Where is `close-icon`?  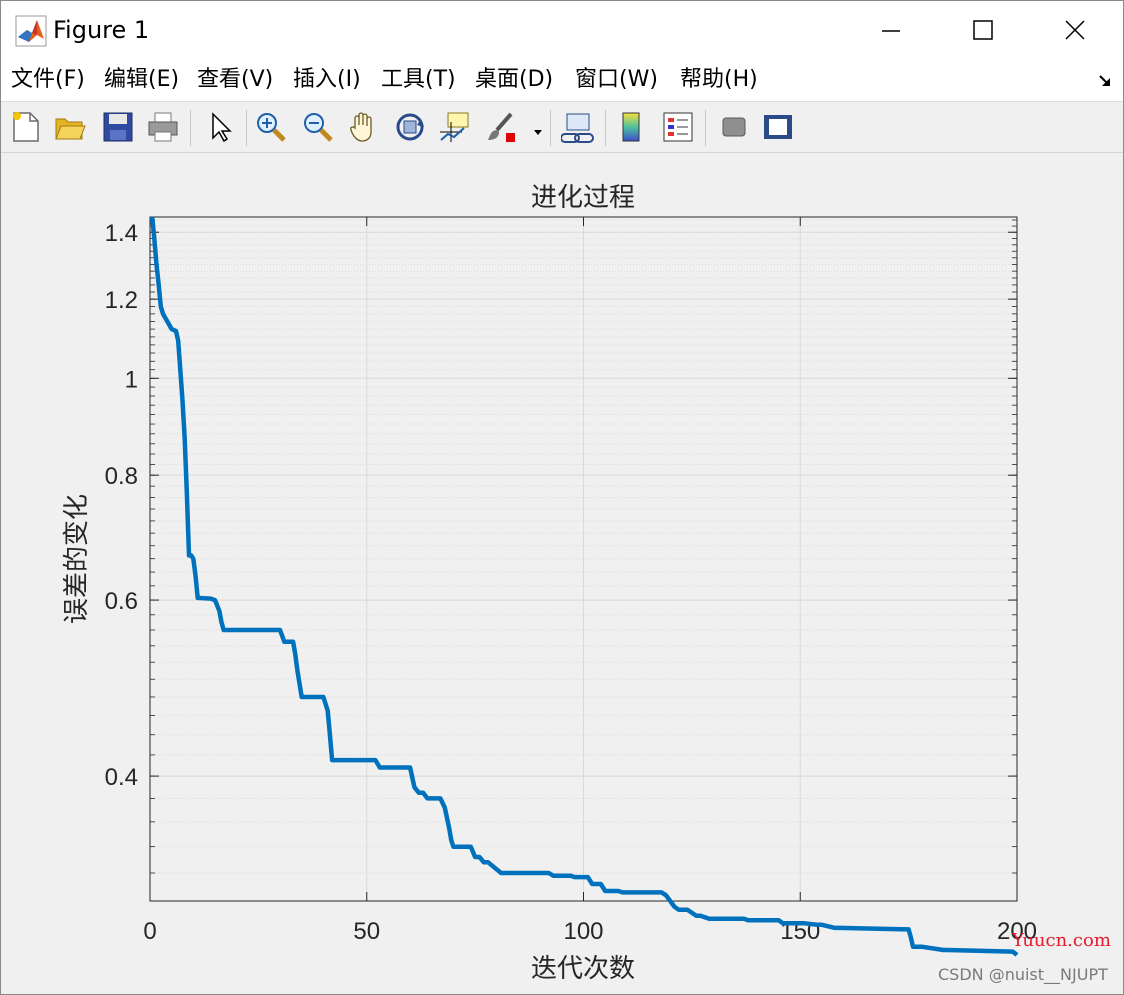
close-icon is located at coordinates (1075, 30).